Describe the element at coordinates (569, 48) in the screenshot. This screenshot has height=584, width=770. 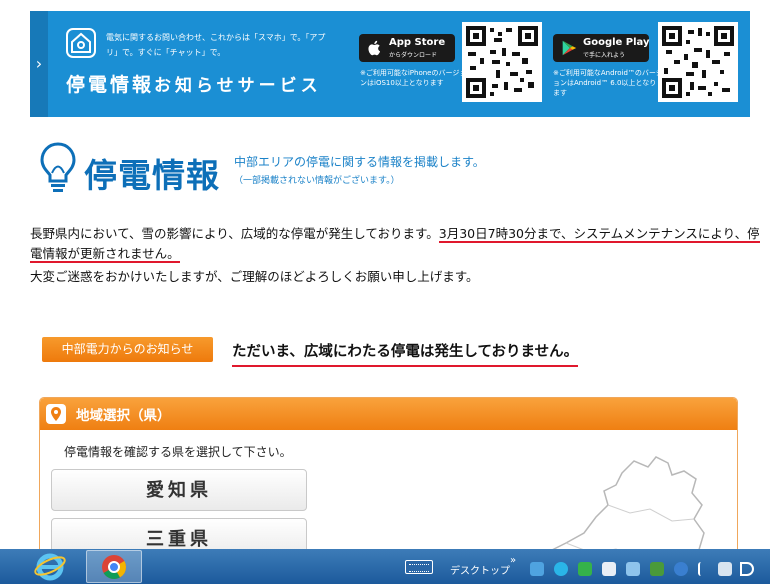
I see `google-play-icon` at that location.